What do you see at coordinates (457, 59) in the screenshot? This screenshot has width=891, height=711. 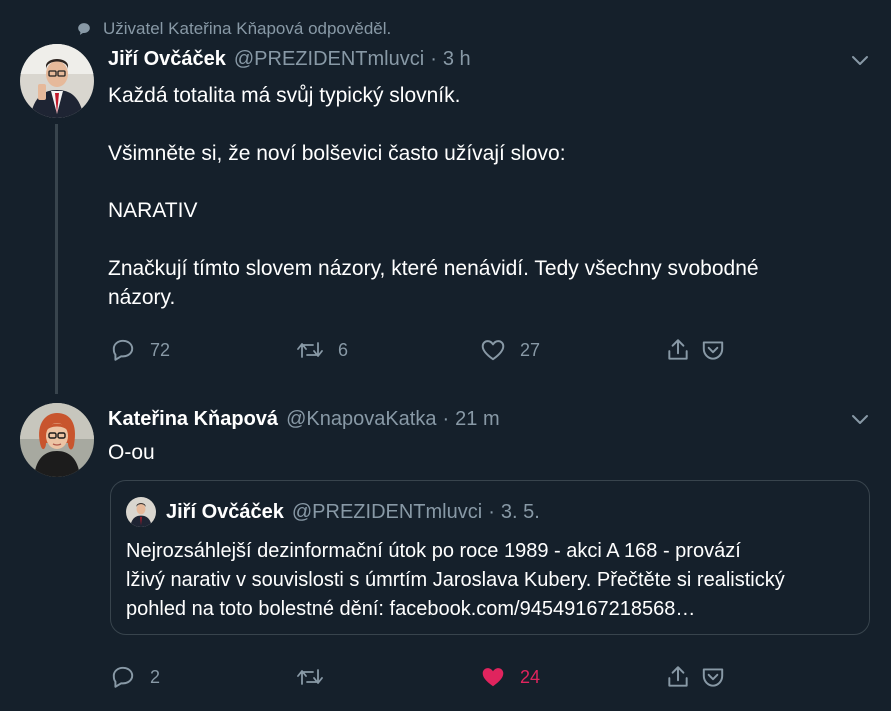 I see `tweet1-timestamp: 3 h` at bounding box center [457, 59].